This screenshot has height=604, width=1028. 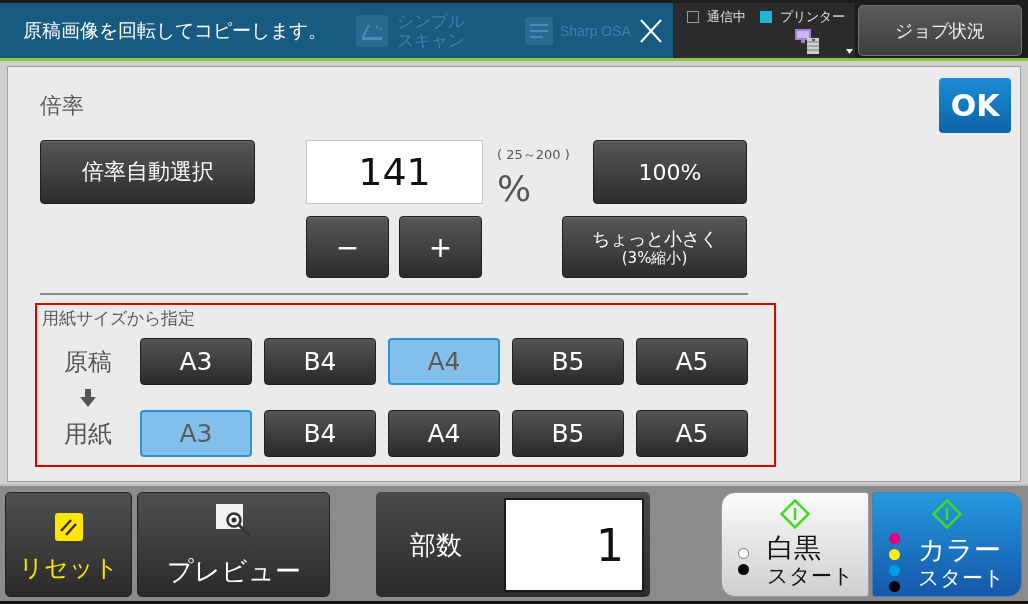 I want to click on page-magnifier-icon, so click(x=233, y=521).